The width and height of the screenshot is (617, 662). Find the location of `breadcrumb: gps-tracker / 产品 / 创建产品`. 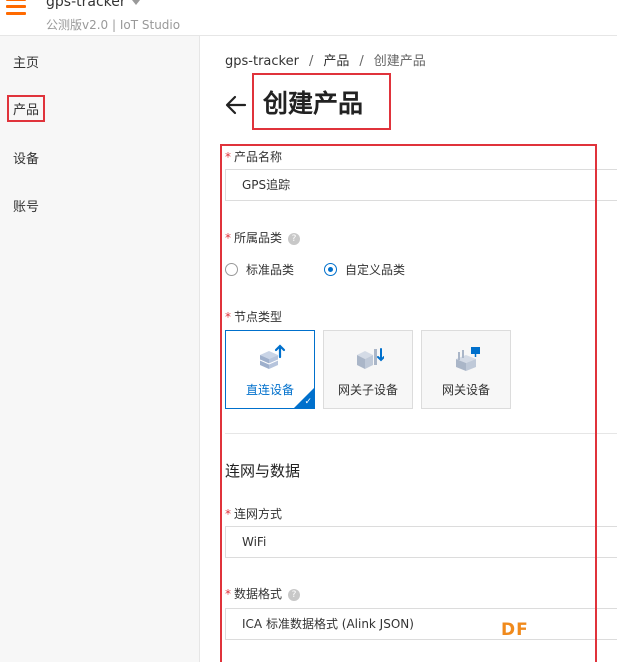

breadcrumb: gps-tracker / 产品 / 创建产品 is located at coordinates (325, 59).